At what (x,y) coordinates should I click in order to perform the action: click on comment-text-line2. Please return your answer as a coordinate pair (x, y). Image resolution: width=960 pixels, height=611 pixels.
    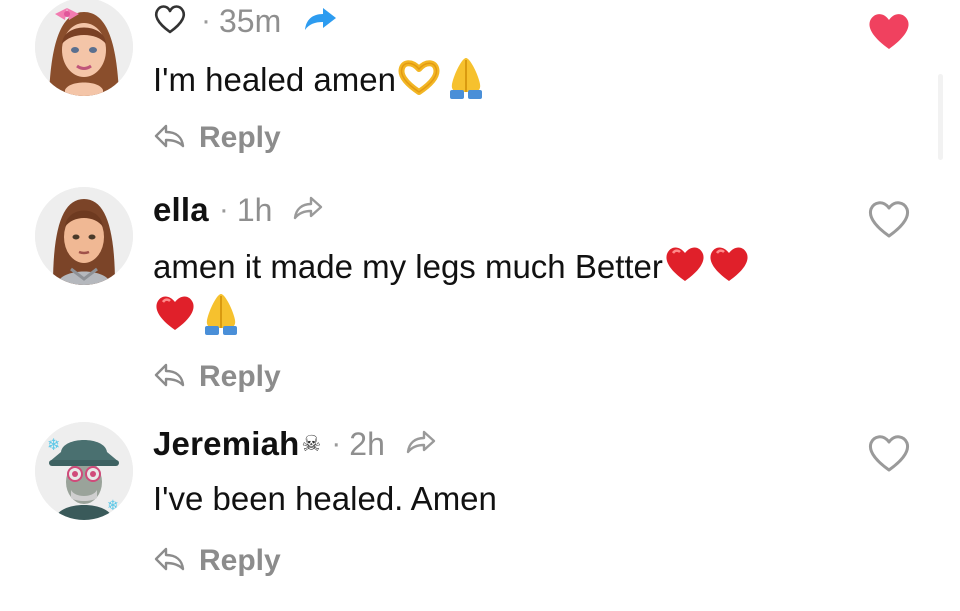
    Looking at the image, I should click on (199, 318).